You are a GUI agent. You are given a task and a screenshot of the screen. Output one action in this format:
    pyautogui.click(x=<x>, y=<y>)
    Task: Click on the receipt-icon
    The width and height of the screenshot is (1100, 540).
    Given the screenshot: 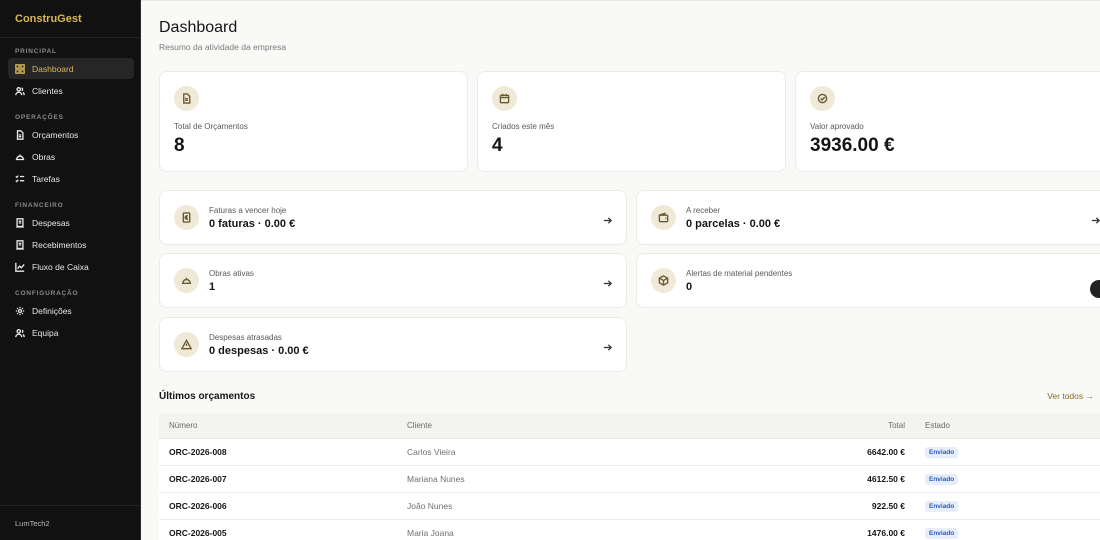 What is the action you would take?
    pyautogui.click(x=20, y=222)
    